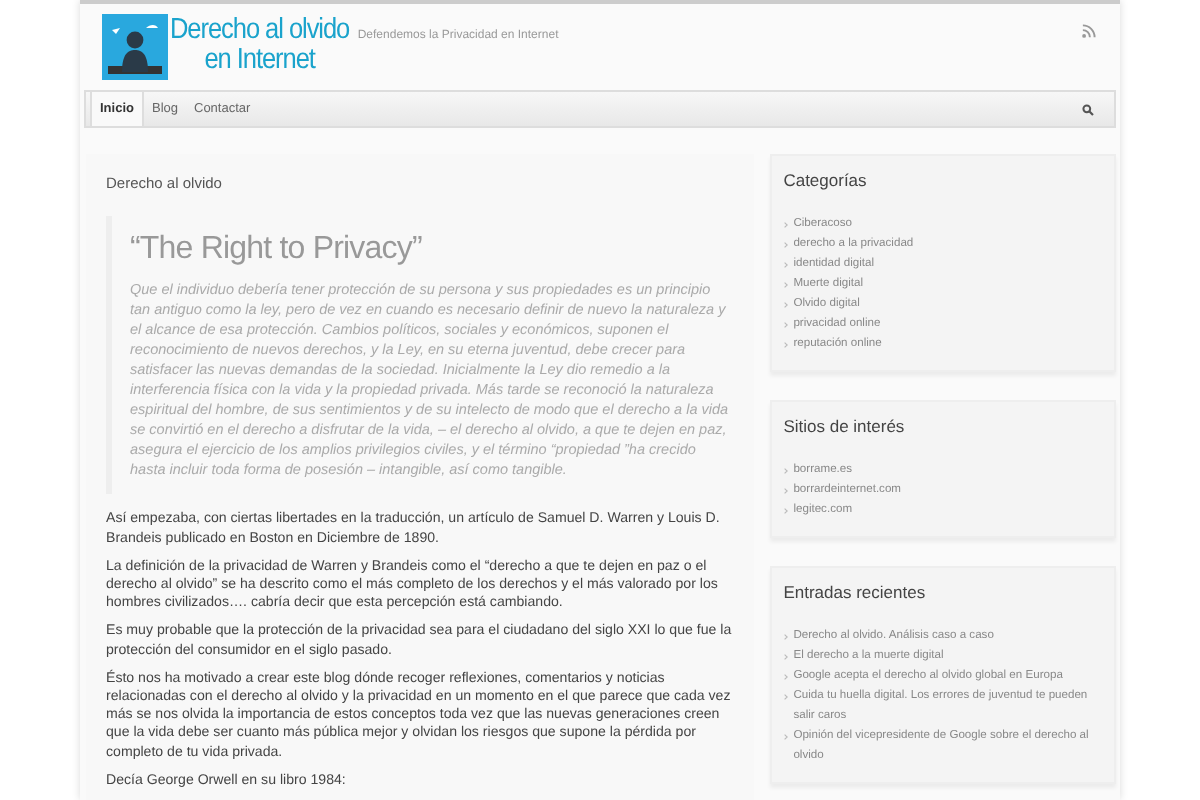  I want to click on widget-title: Sitios de interés, so click(845, 426).